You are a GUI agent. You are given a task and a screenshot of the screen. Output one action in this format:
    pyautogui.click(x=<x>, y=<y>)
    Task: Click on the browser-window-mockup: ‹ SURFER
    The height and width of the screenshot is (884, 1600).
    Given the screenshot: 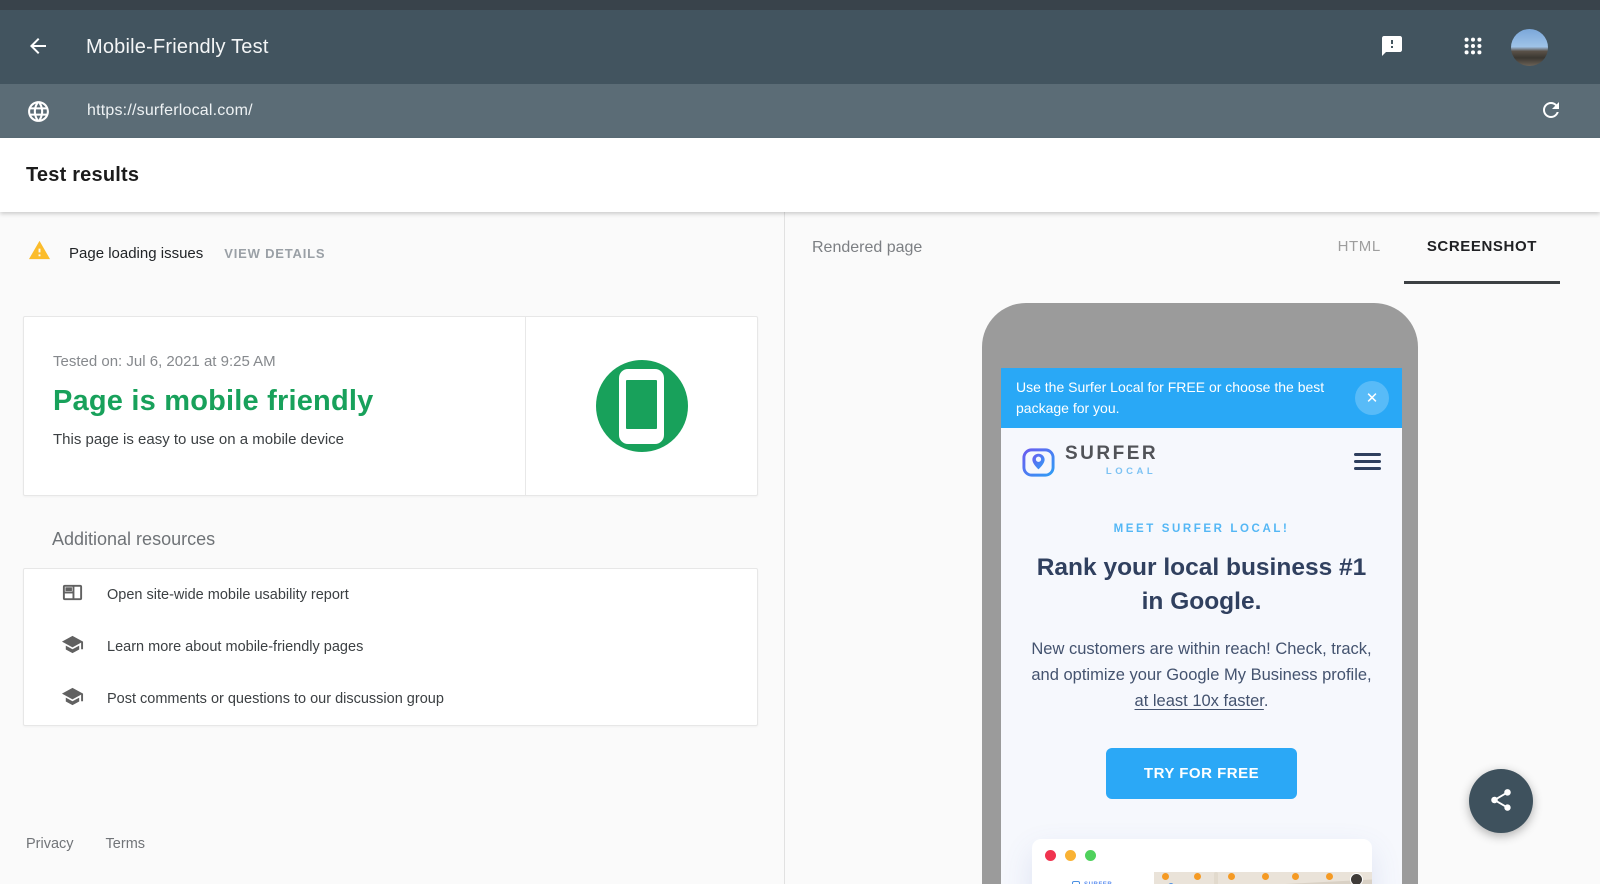 What is the action you would take?
    pyautogui.click(x=1202, y=861)
    